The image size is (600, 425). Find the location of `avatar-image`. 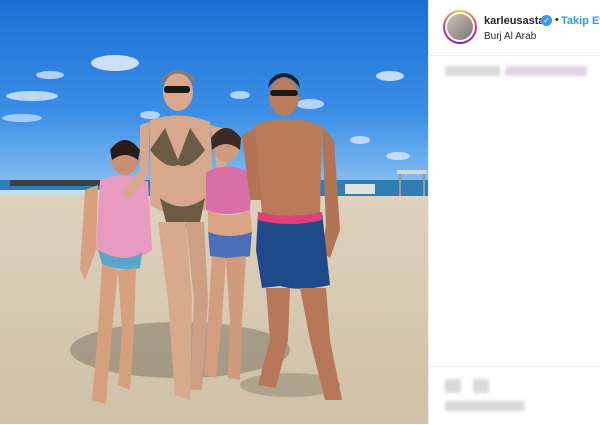

avatar-image is located at coordinates (460, 27).